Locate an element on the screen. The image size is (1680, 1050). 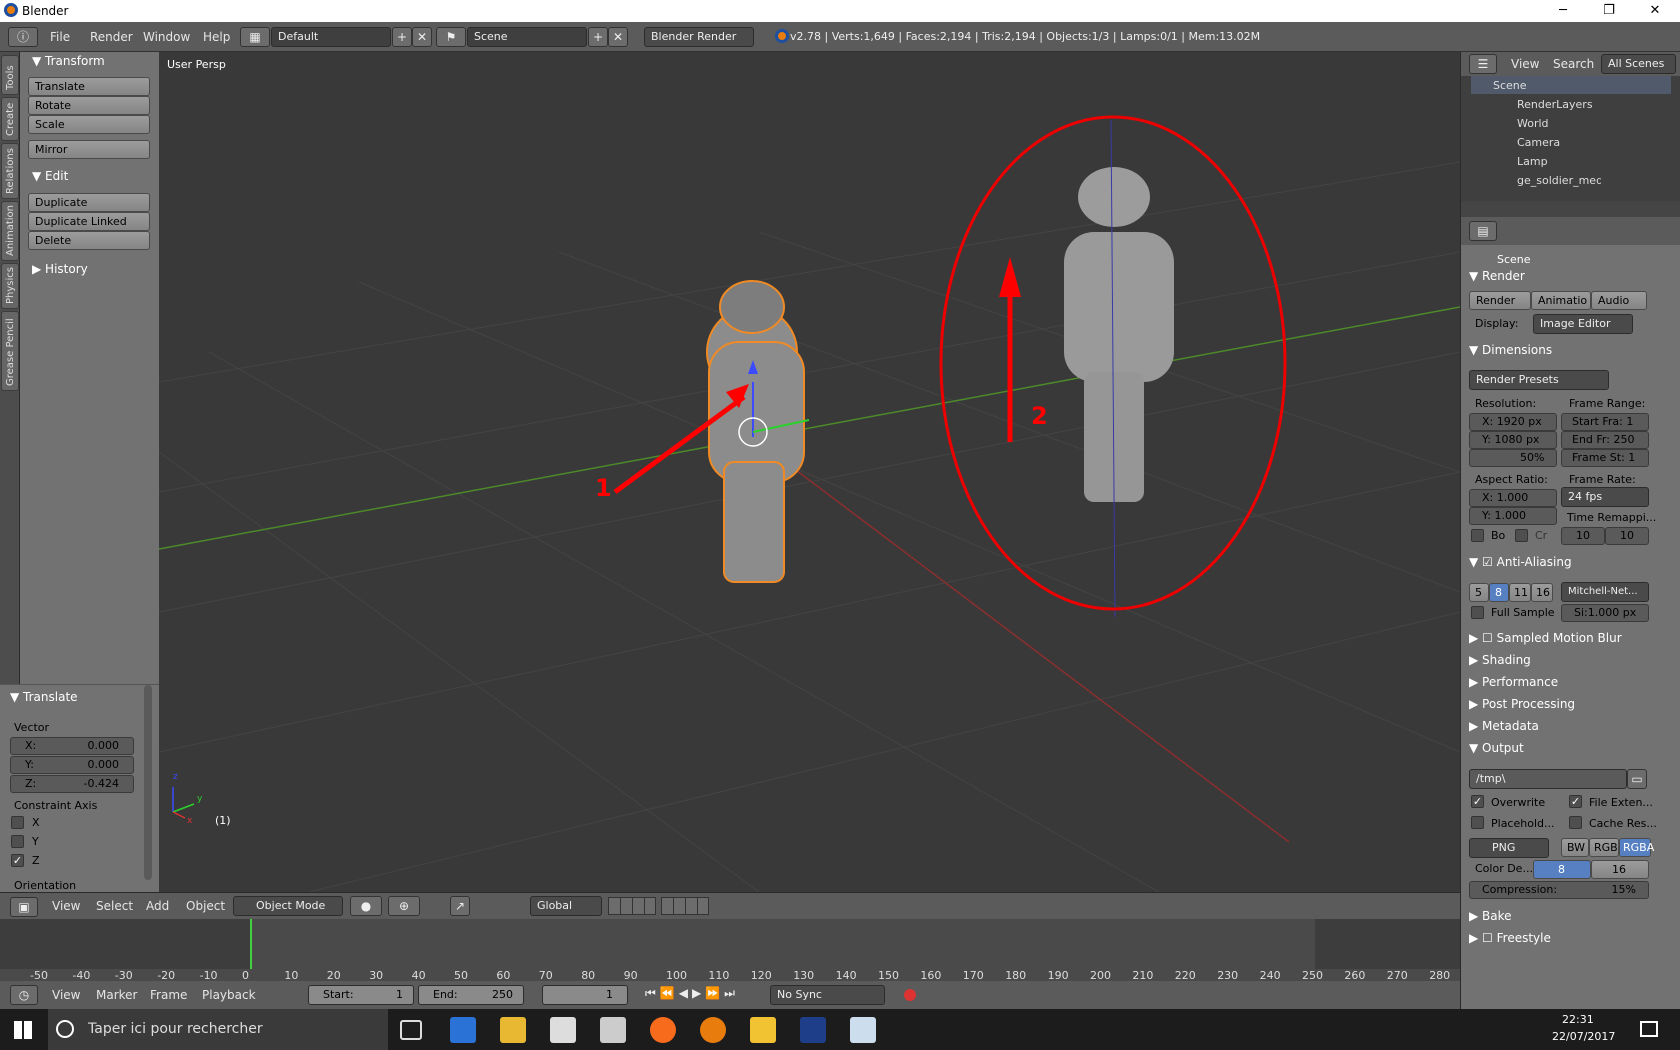
blender-taskbar-icon is located at coordinates (713, 1030).